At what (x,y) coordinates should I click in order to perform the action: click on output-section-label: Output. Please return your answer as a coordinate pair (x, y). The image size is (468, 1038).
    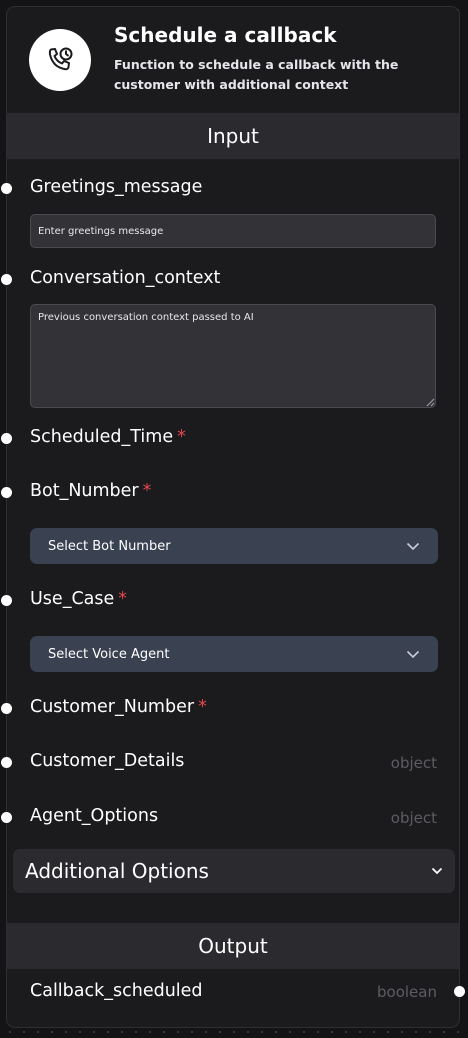
    Looking at the image, I should click on (233, 946).